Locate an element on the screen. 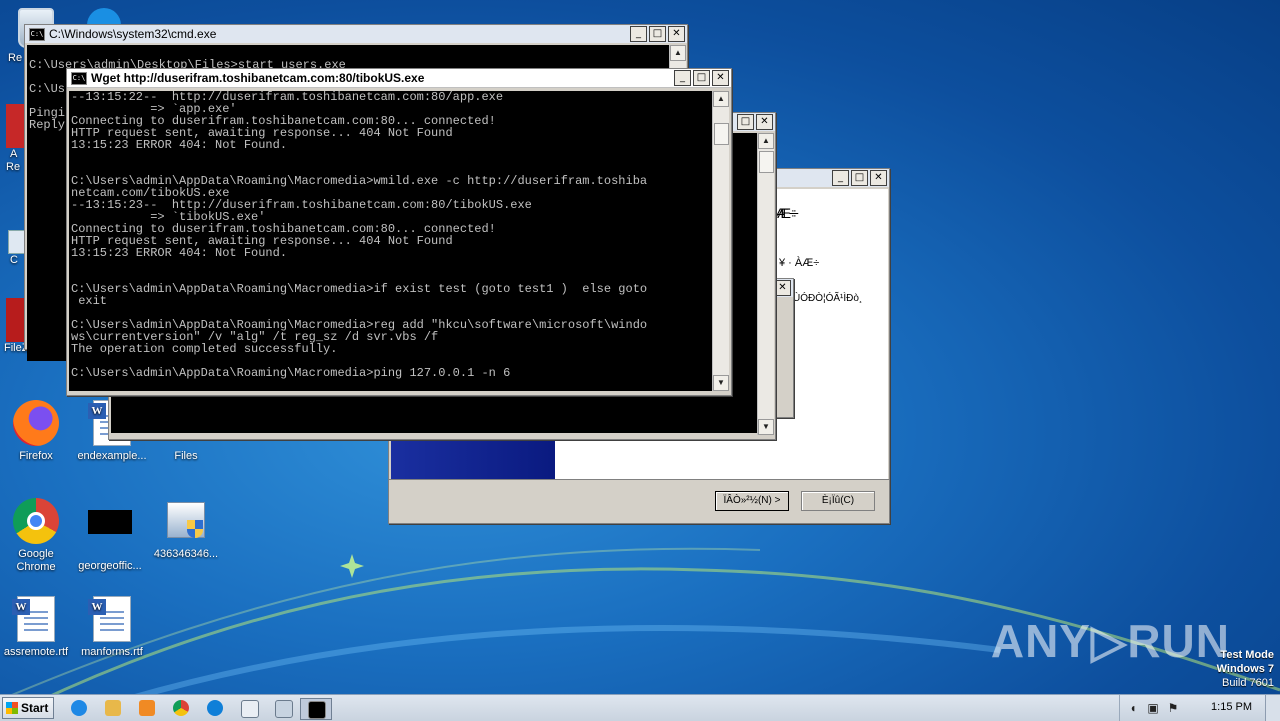 The image size is (1280, 721). installer-heading-vis: Æ÷ is located at coordinates (786, 213).